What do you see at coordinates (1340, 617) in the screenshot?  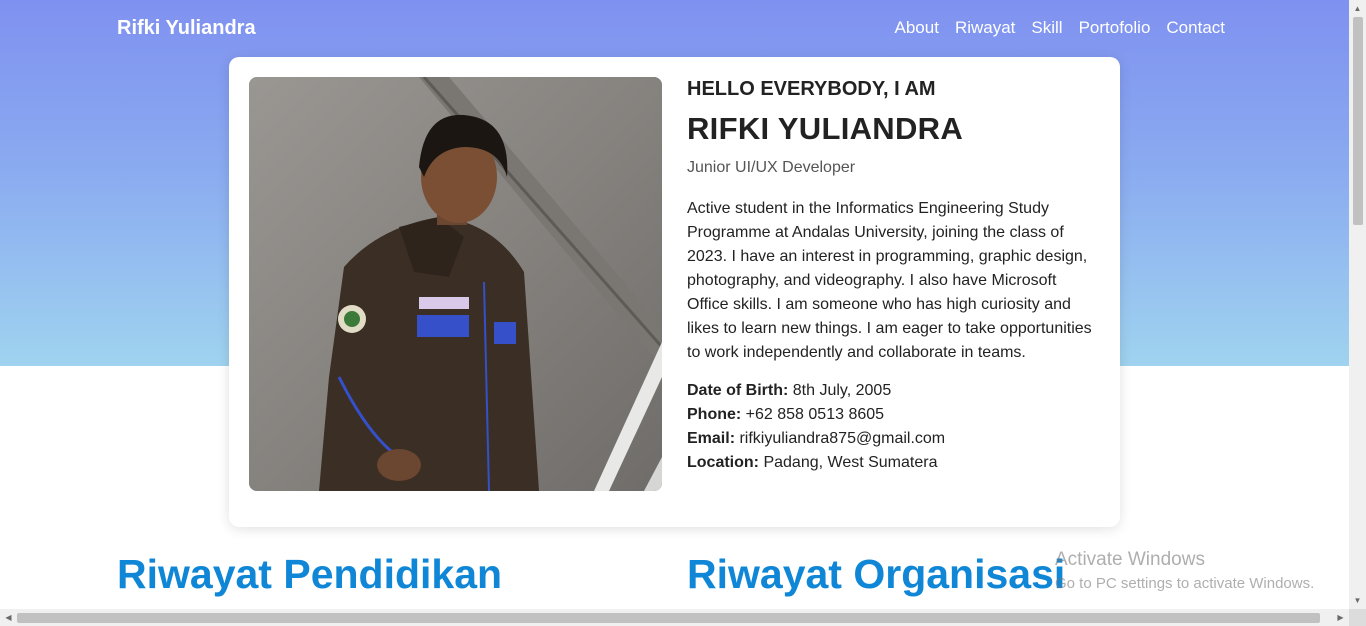 I see `scroll-right-arrow-icon: ▶` at bounding box center [1340, 617].